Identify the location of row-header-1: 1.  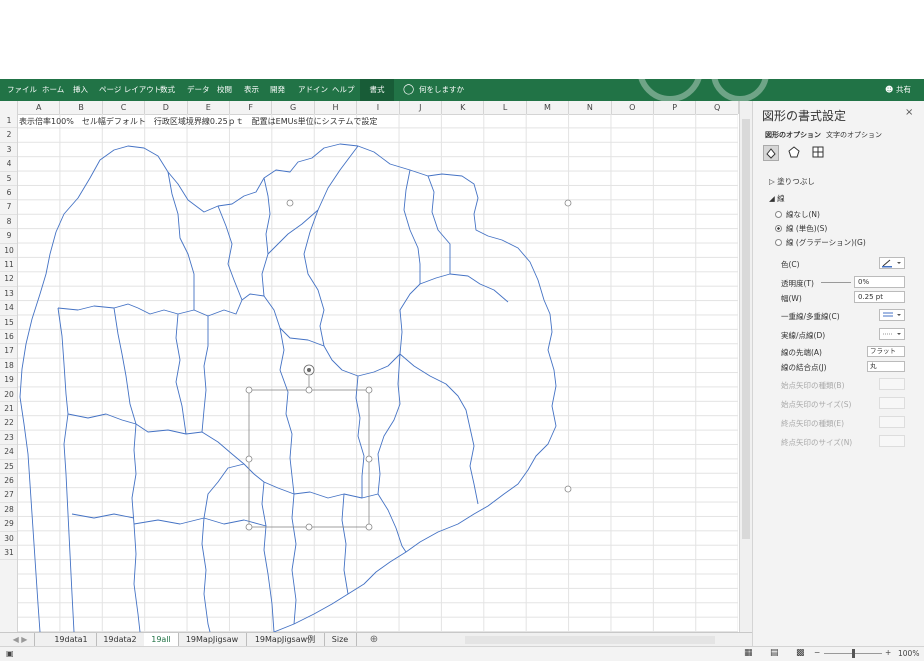
(8, 121).